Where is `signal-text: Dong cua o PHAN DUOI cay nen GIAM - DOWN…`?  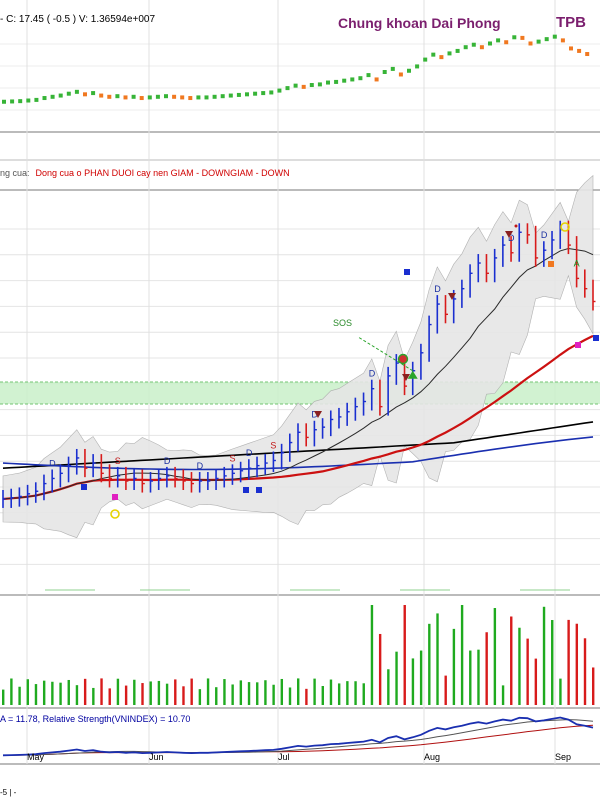 signal-text: Dong cua o PHAN DUOI cay nen GIAM - DOWN… is located at coordinates (162, 173).